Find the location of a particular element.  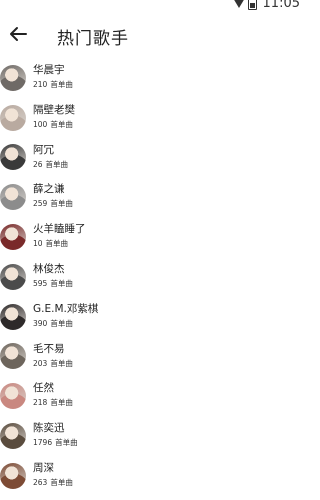

singer-name: 林俊杰 is located at coordinates (49, 268).